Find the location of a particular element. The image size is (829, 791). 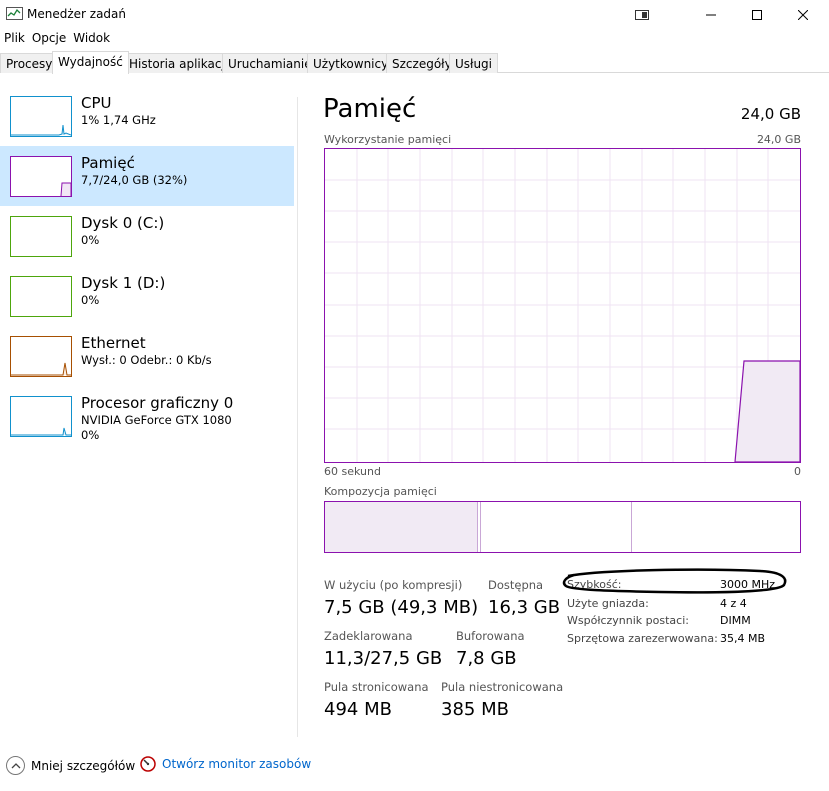

nonpaged-pool-value: 385 MB is located at coordinates (475, 709).